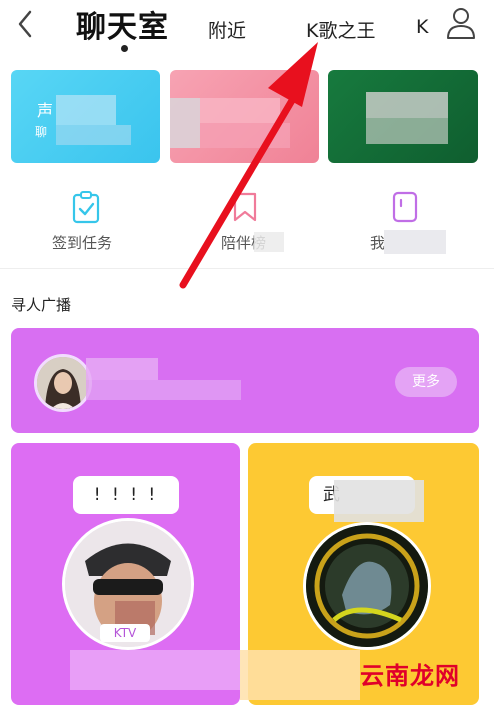 This screenshot has width=494, height=705. Describe the element at coordinates (126, 495) in the screenshot. I see `speech-bubble: ! ! ! !` at that location.